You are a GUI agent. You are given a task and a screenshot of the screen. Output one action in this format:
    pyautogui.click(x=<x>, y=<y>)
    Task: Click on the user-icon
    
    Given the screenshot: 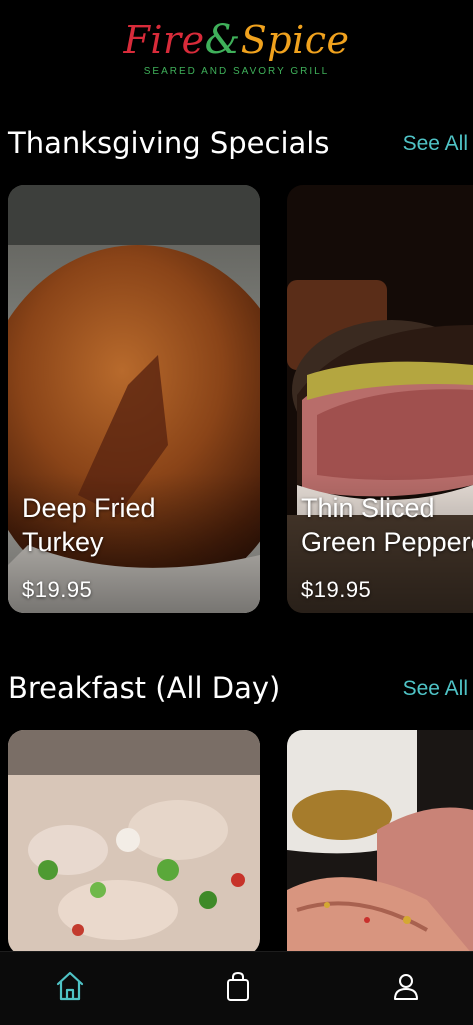 What is the action you would take?
    pyautogui.click(x=406, y=987)
    